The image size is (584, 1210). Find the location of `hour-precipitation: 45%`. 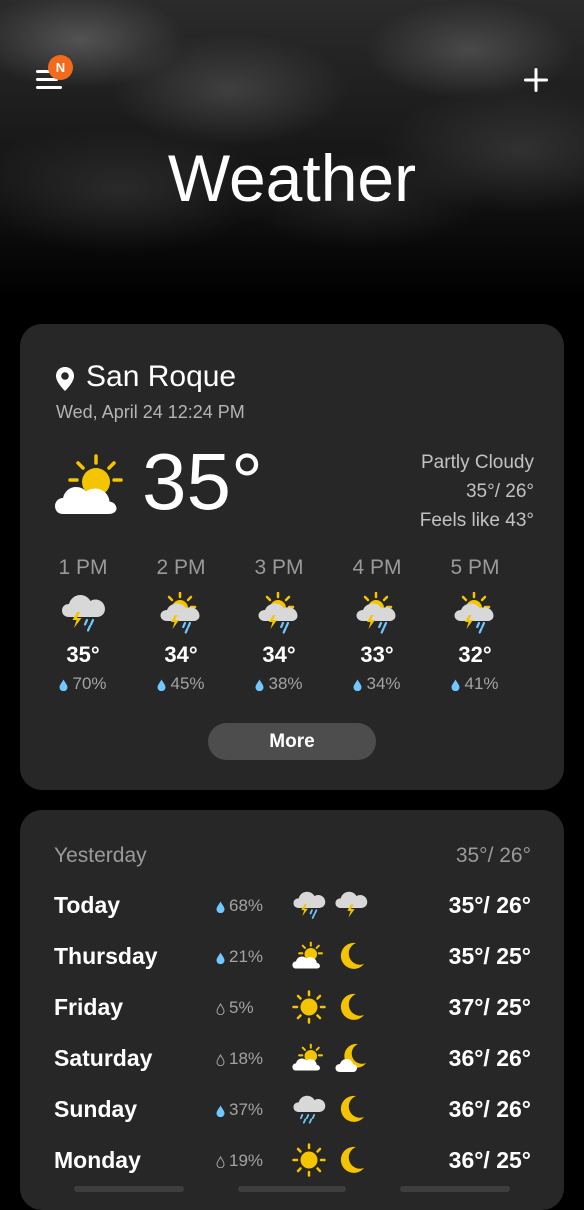

hour-precipitation: 45% is located at coordinates (181, 684).